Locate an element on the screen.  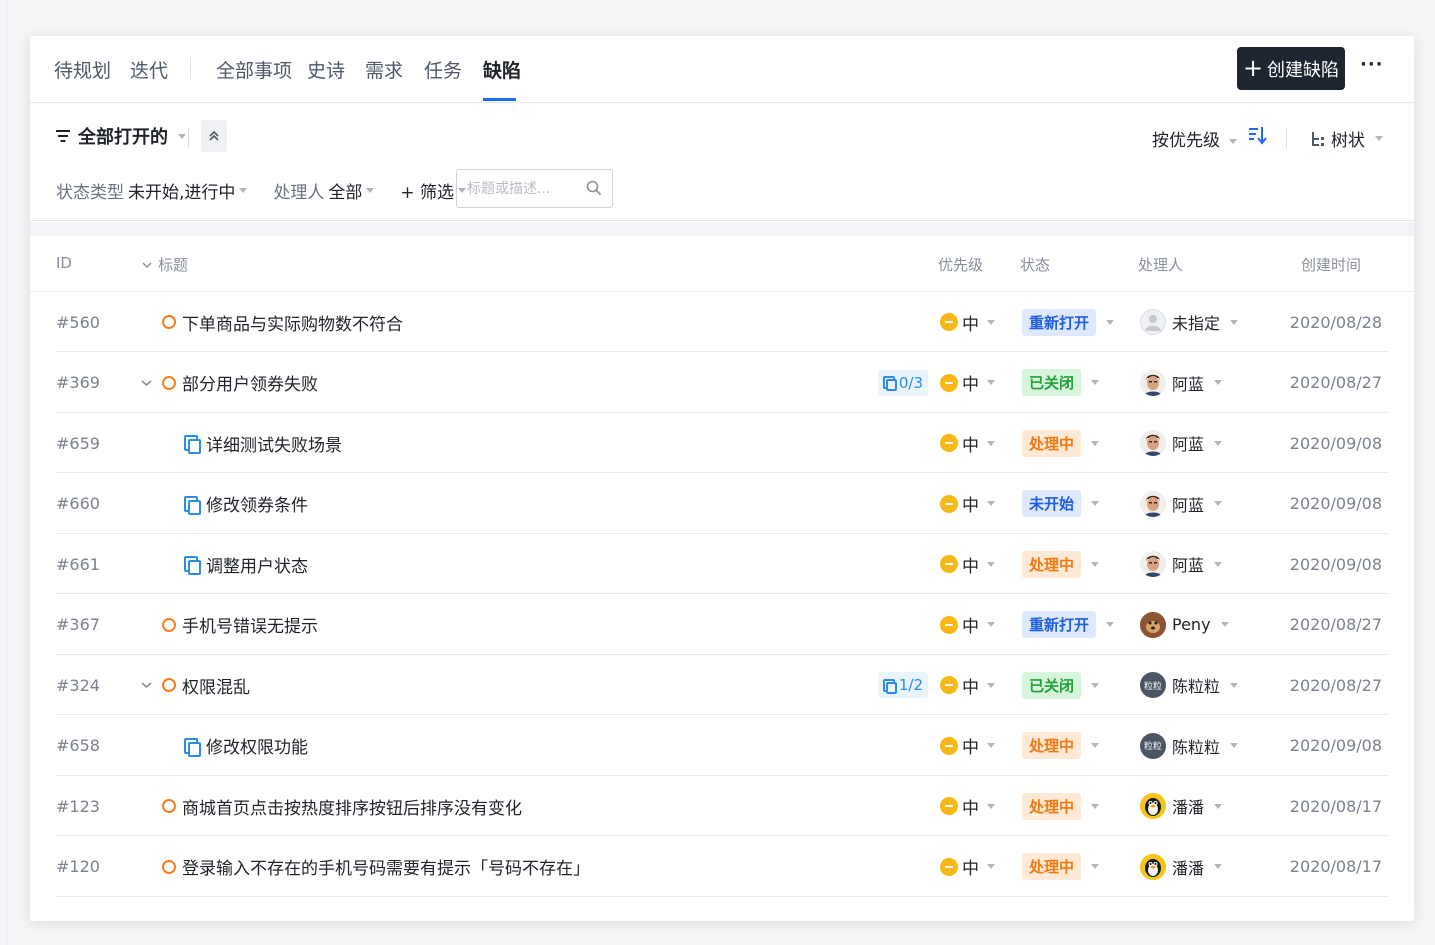
col-header-id: ID is located at coordinates (64, 263).